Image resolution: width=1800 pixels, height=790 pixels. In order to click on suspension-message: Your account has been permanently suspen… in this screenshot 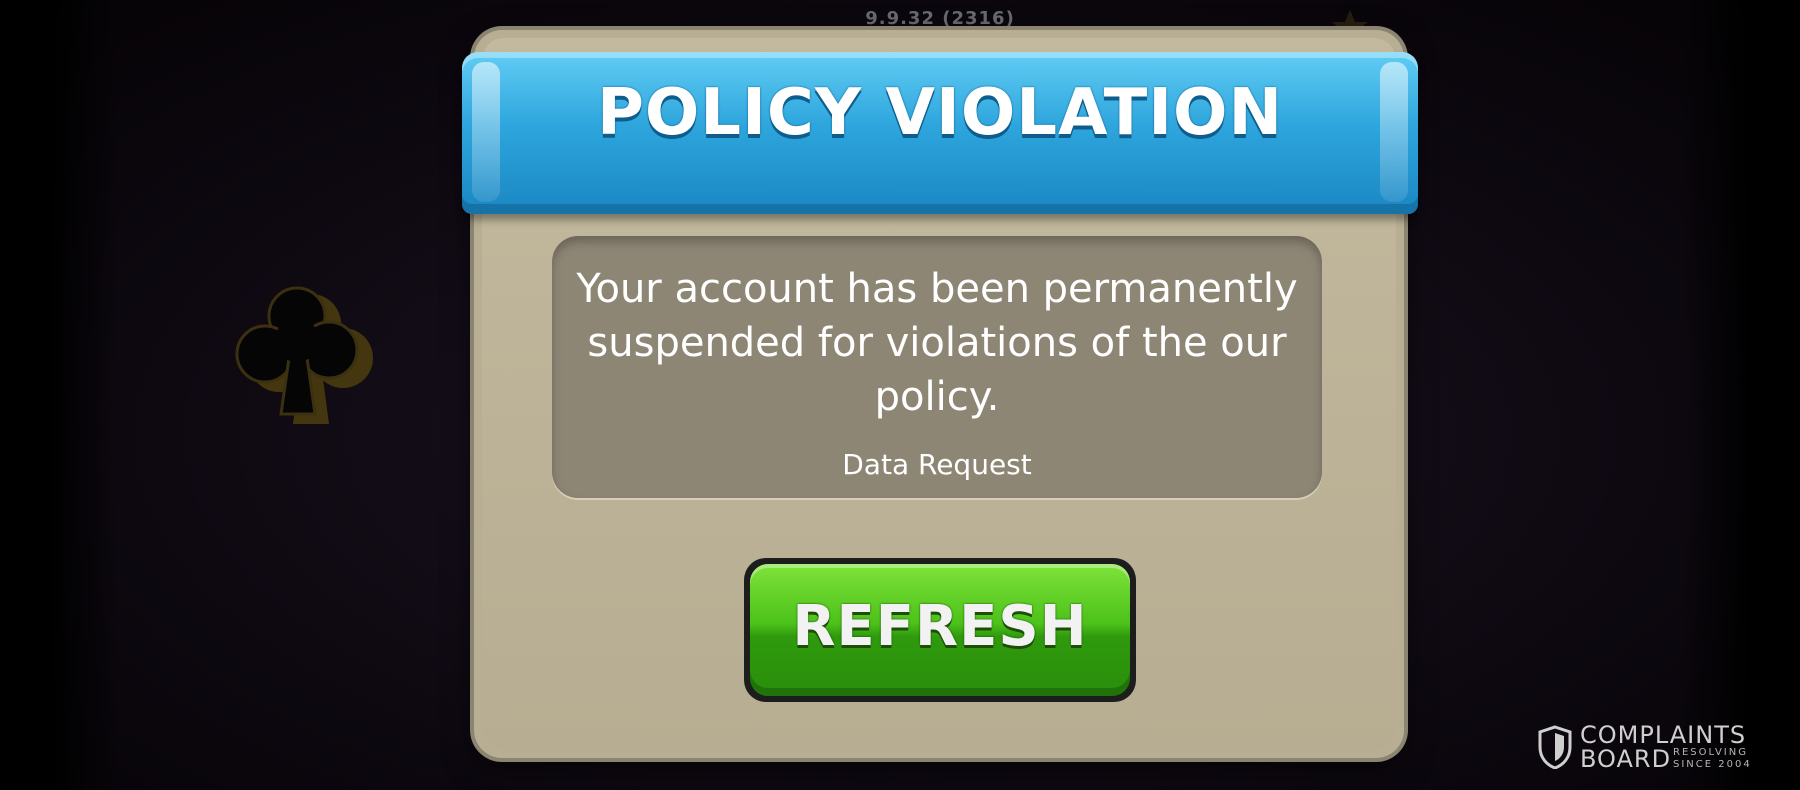, I will do `click(937, 343)`.